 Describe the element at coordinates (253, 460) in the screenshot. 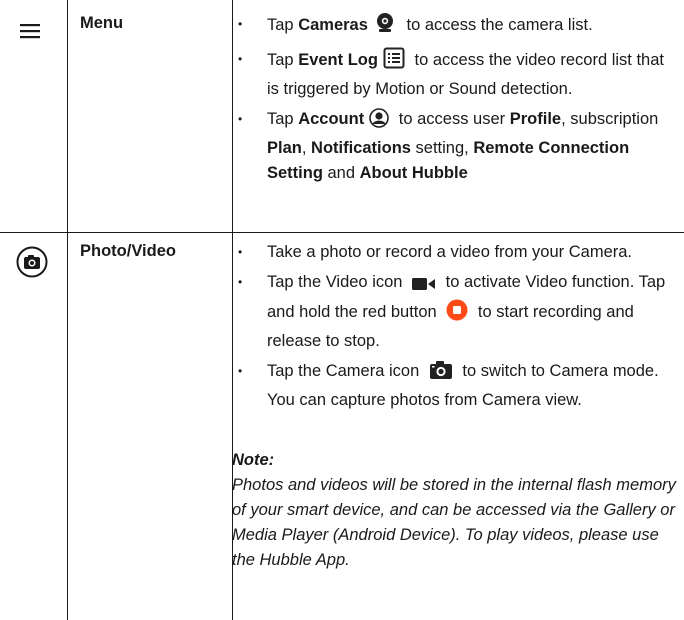

I see `note-title: Note:` at that location.